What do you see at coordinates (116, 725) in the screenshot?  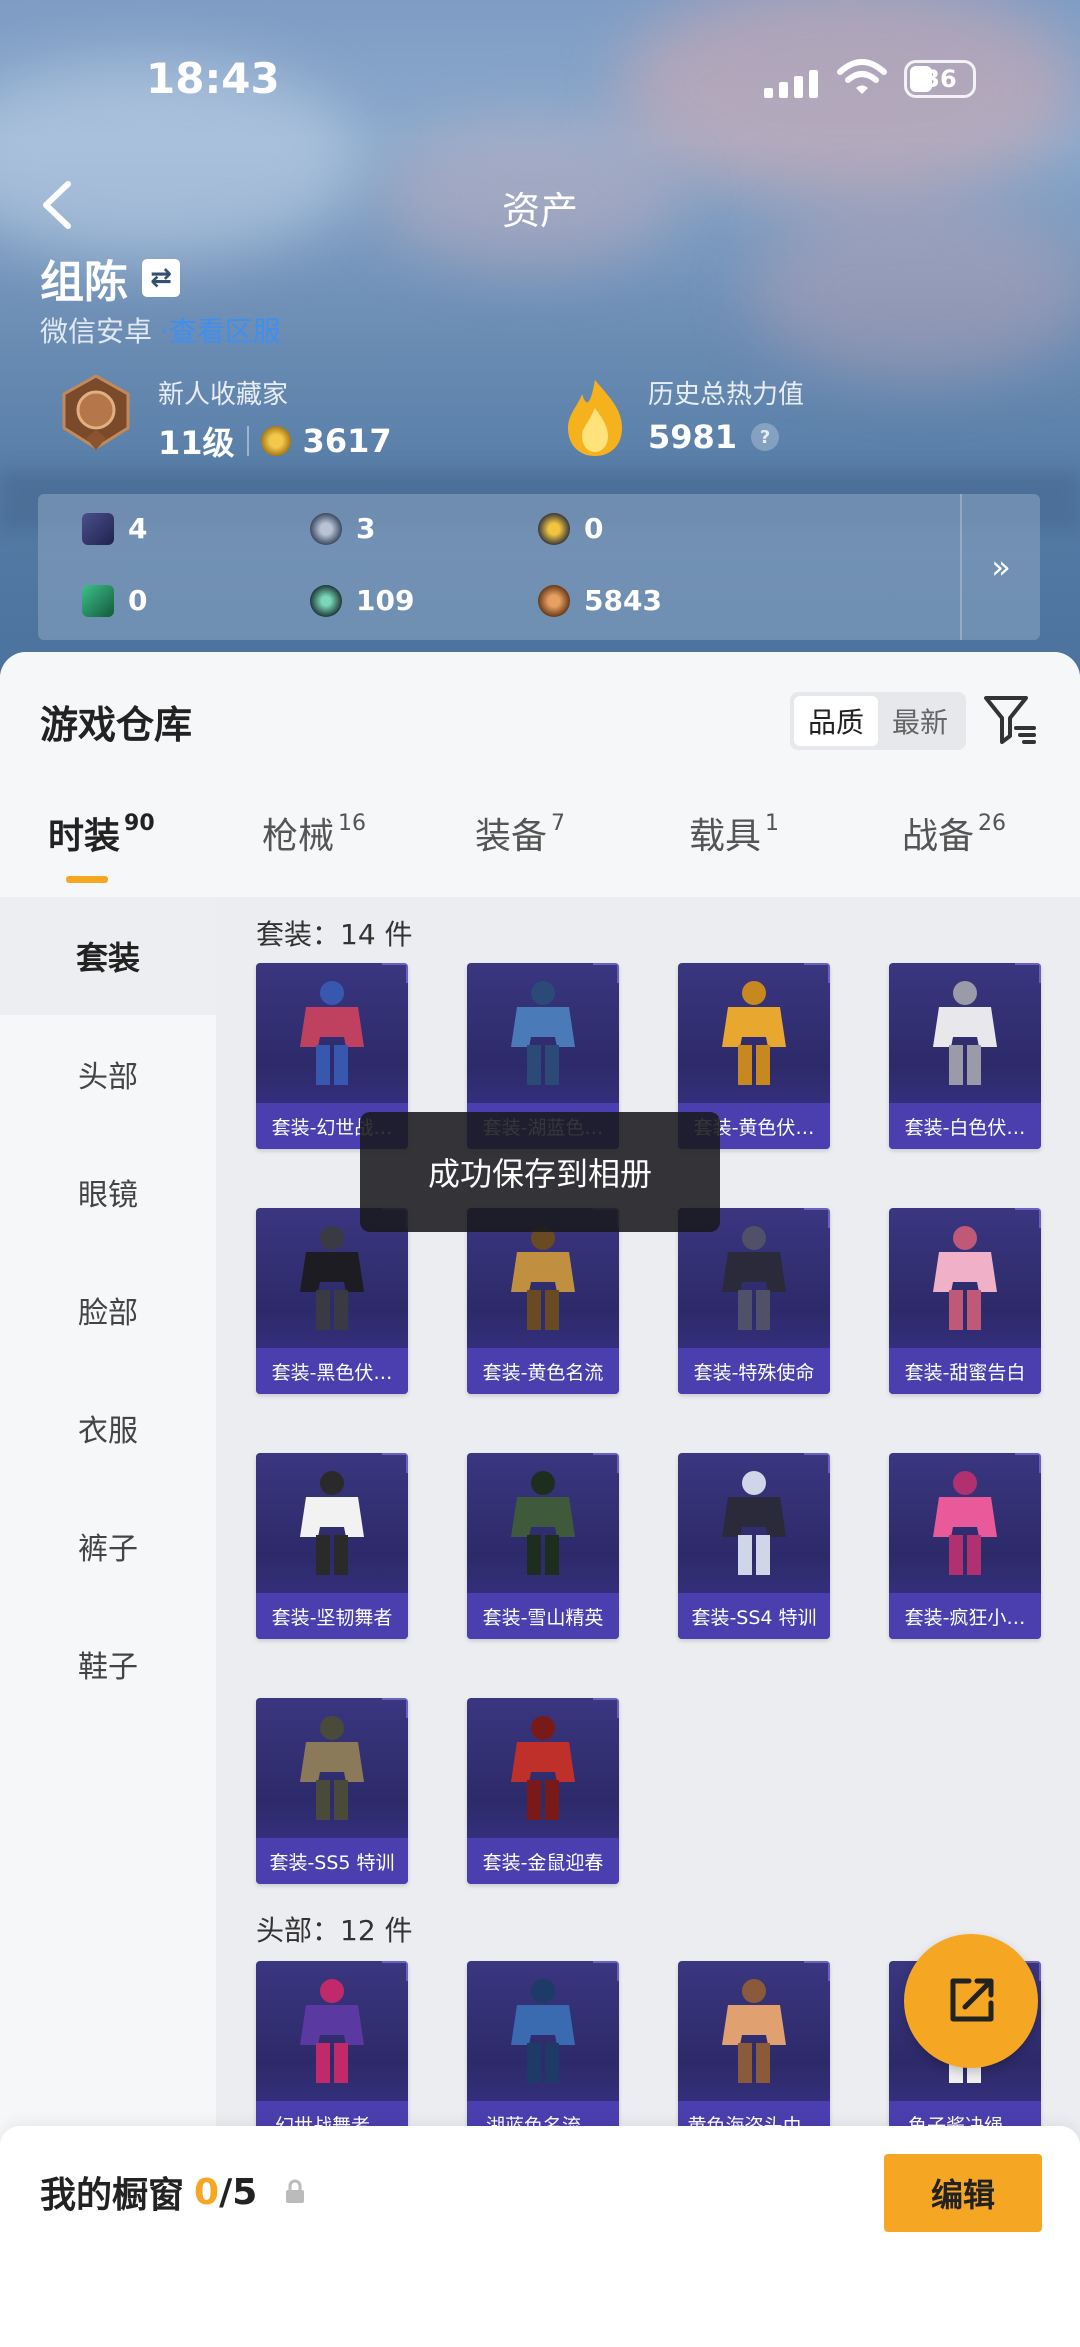 I see `warehouse-title: 游戏仓库` at bounding box center [116, 725].